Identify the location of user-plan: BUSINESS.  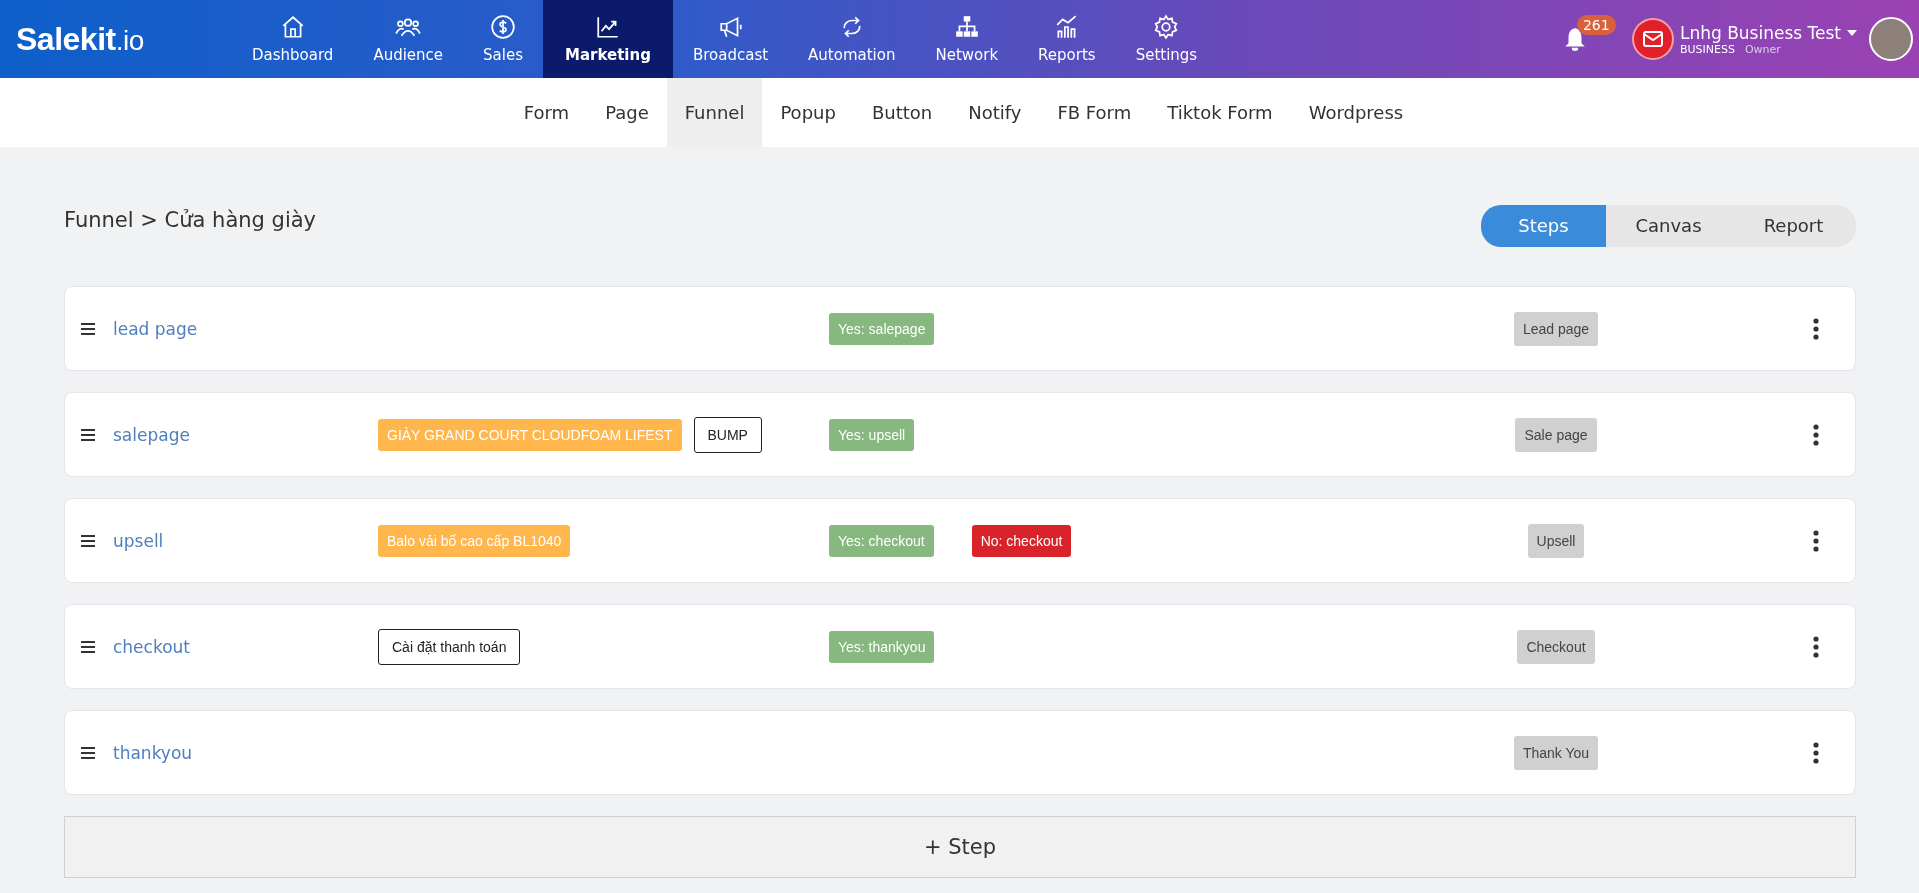
(1707, 49).